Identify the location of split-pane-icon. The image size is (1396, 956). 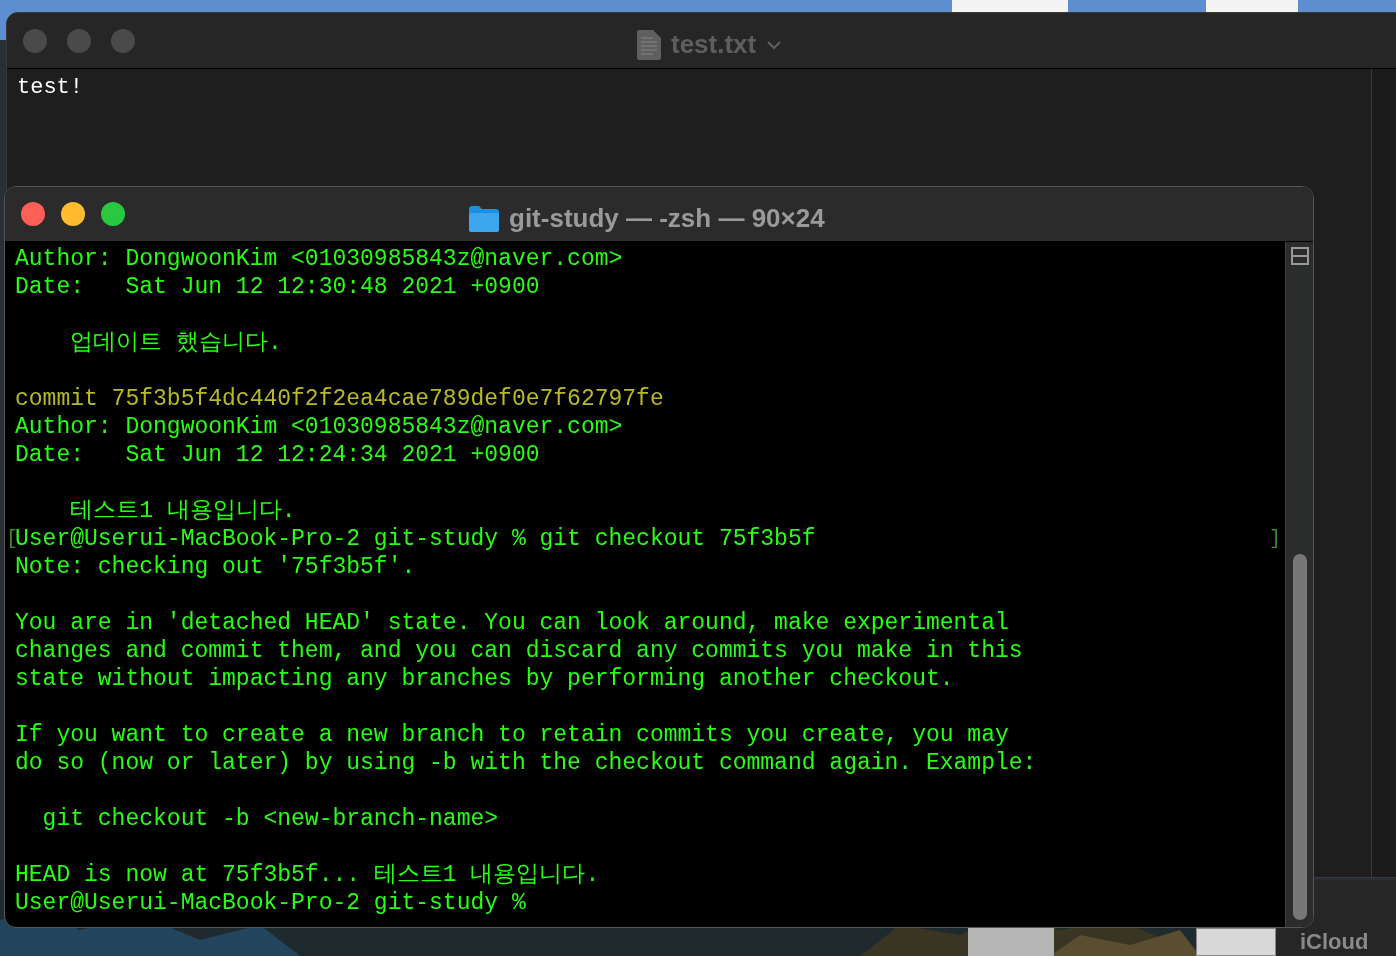
(1300, 256).